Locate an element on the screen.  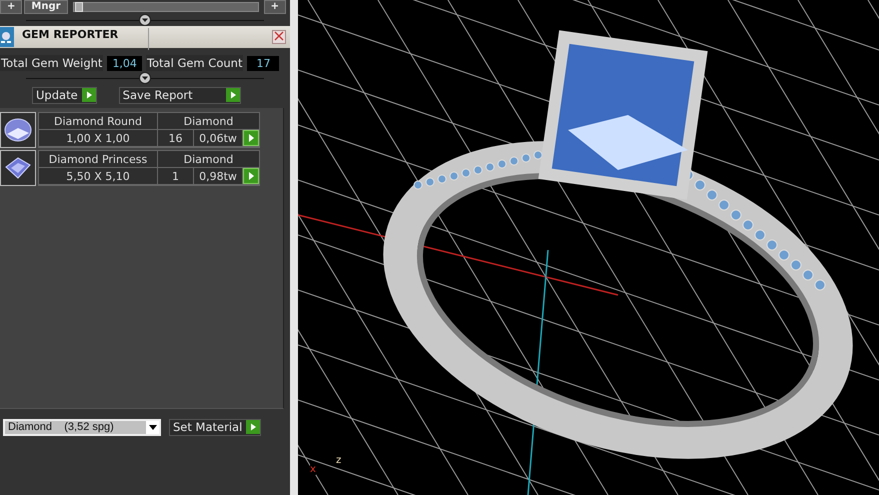
gem-name: Diamond Round is located at coordinates (98, 121).